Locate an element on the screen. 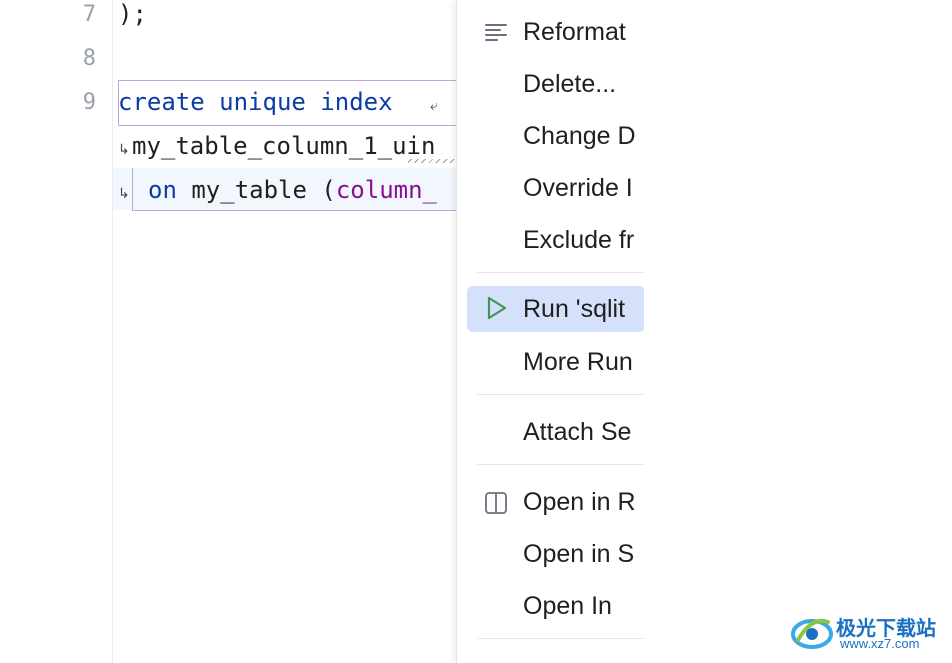 The height and width of the screenshot is (663, 952). soft-wrap-icon: ⤶ is located at coordinates (434, 106).